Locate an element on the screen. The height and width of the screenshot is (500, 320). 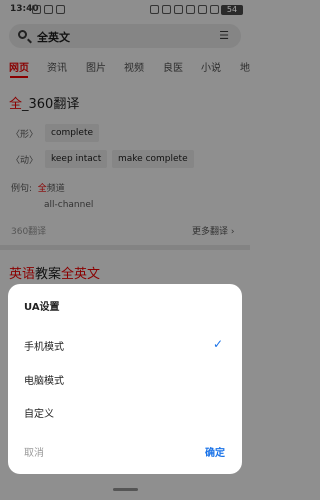
tab-news: 资讯 is located at coordinates (57, 66).